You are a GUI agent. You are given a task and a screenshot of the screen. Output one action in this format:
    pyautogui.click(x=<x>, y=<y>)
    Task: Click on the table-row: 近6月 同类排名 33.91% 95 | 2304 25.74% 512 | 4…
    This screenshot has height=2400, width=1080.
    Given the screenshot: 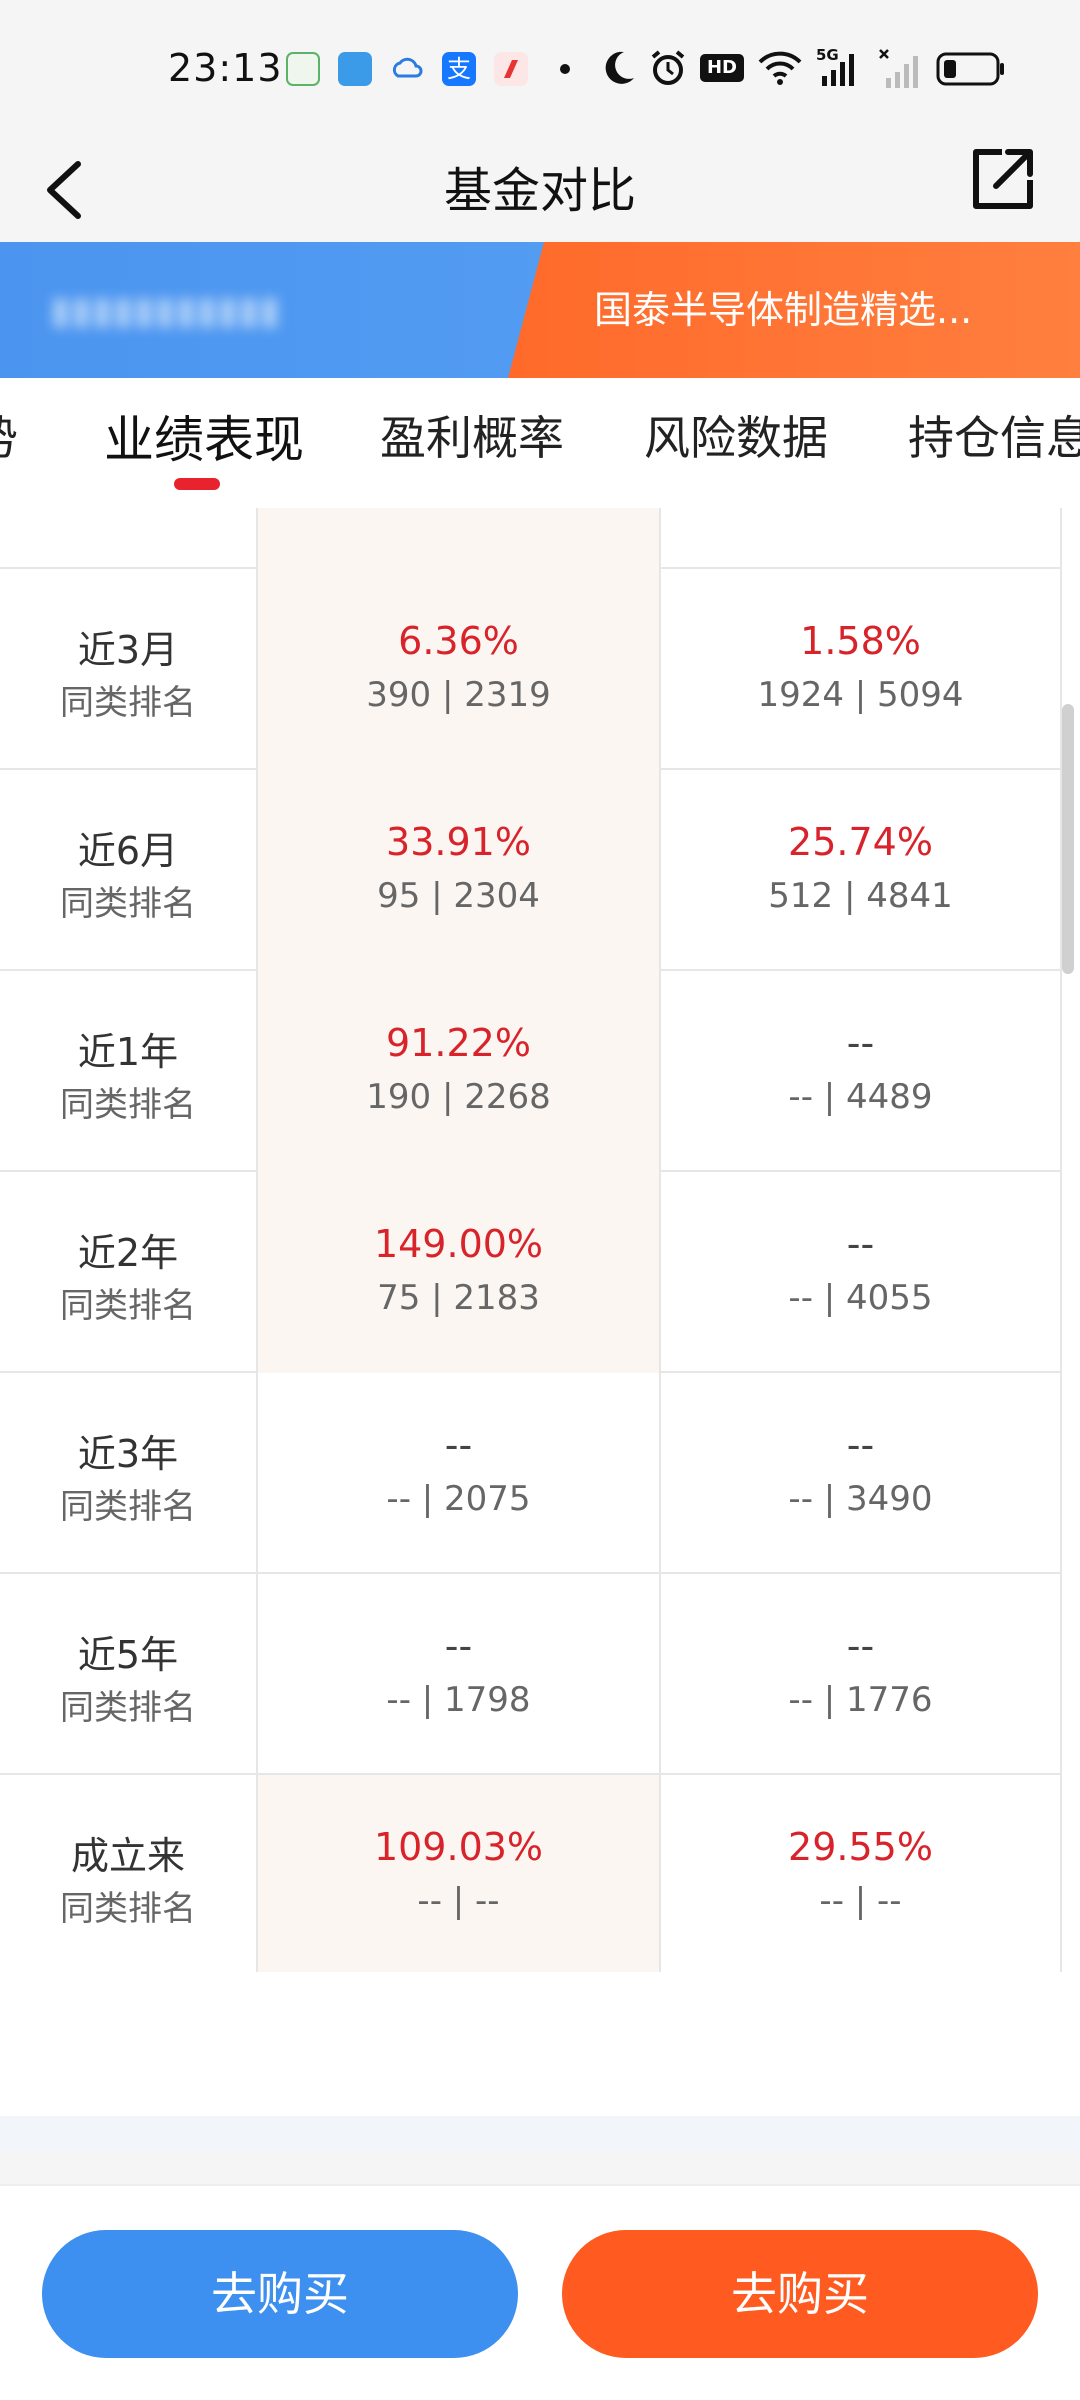 What is the action you would take?
    pyautogui.click(x=531, y=870)
    